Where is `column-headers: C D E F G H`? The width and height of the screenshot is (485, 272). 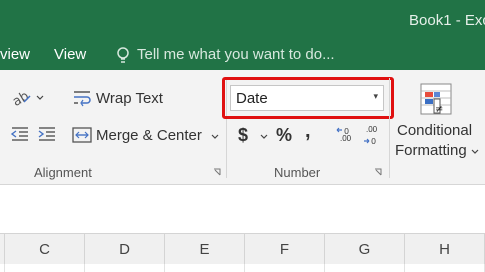 column-headers: C D E F G H is located at coordinates (242, 249).